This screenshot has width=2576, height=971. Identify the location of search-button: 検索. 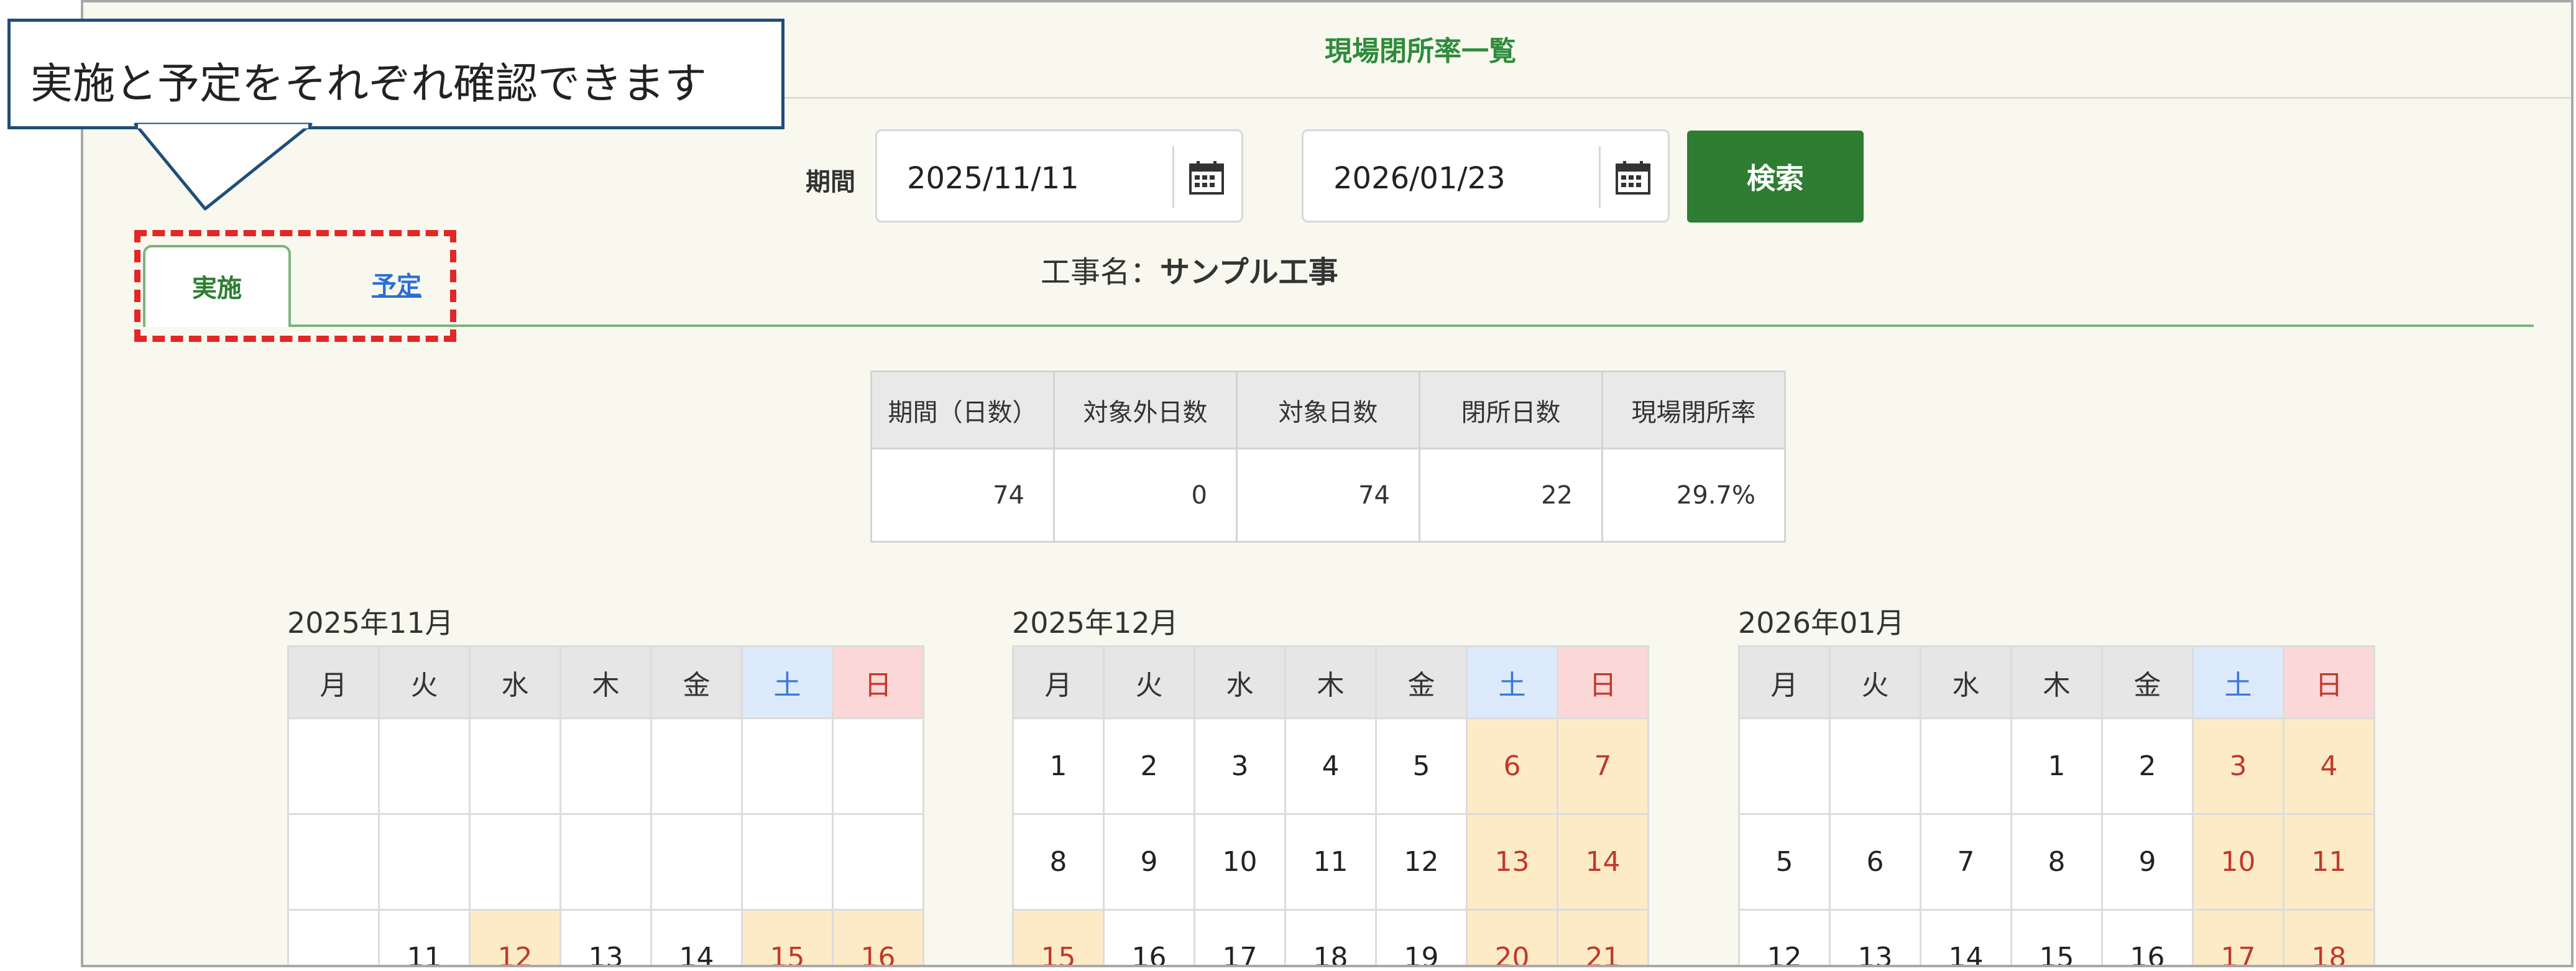
(1775, 177).